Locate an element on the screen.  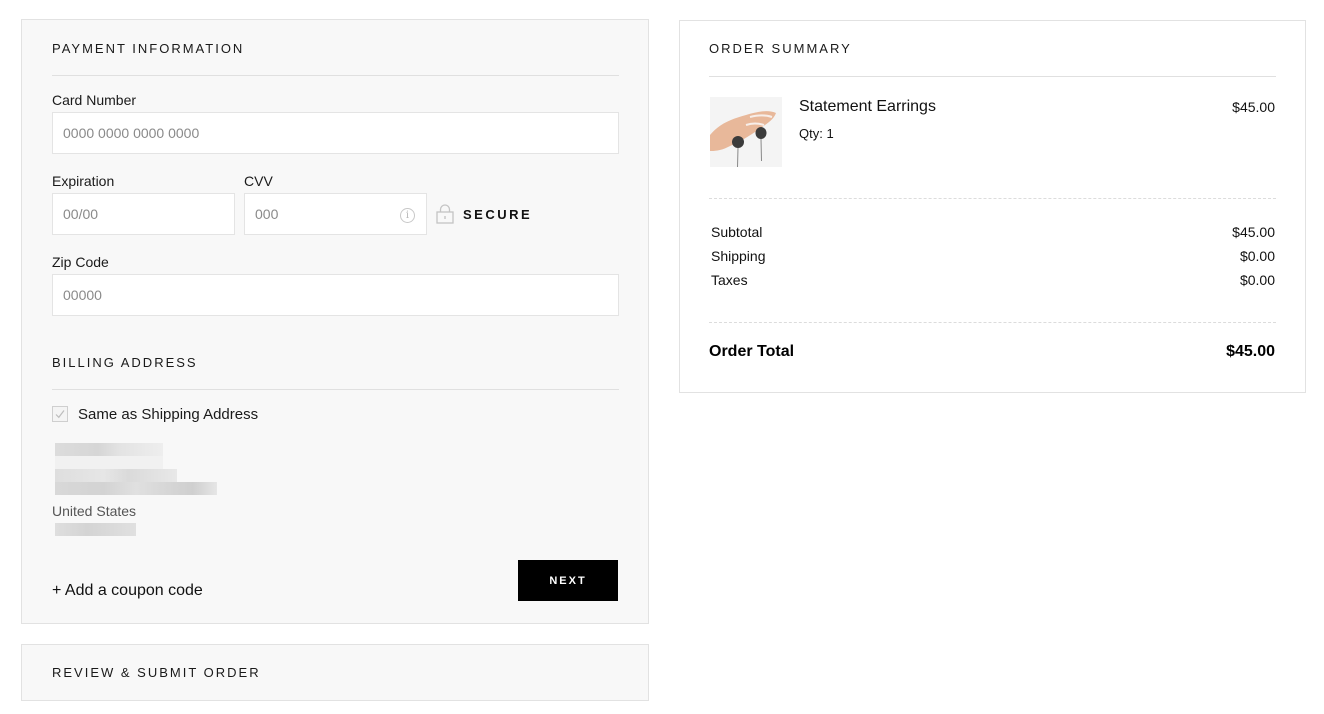
taxes-label: Taxes is located at coordinates (729, 280).